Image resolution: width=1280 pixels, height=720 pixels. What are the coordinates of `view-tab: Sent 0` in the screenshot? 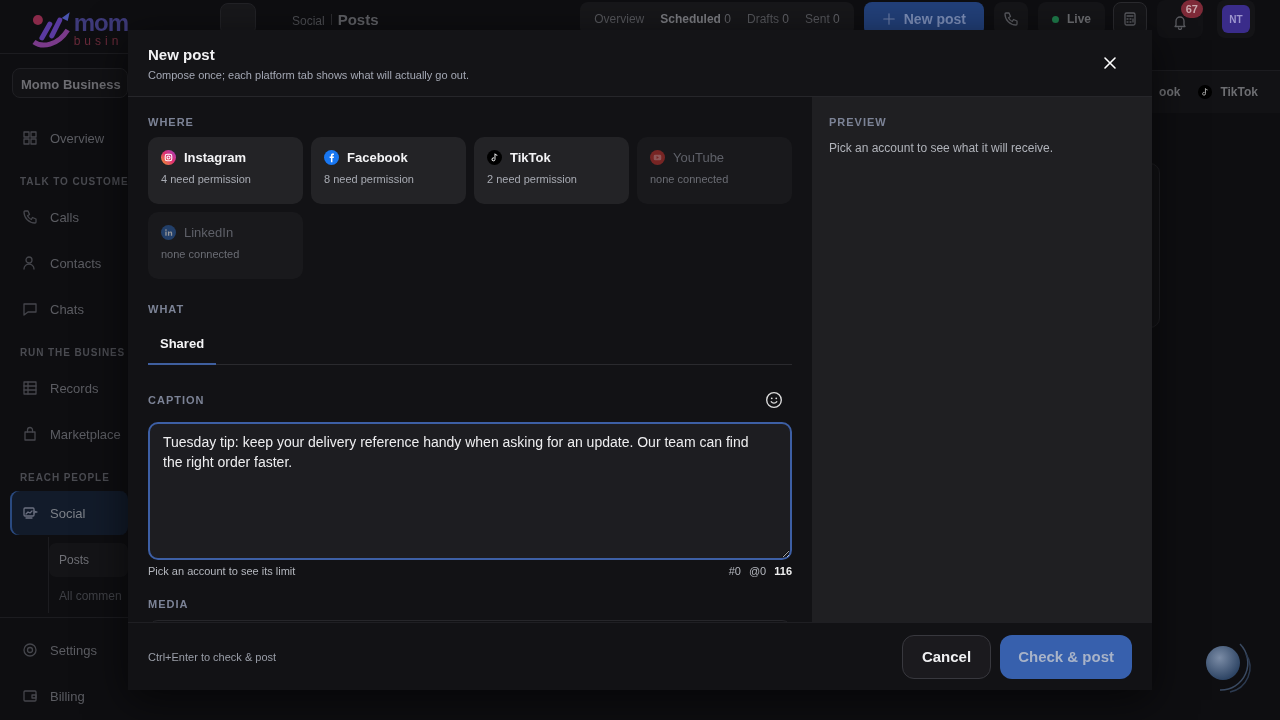 It's located at (822, 19).